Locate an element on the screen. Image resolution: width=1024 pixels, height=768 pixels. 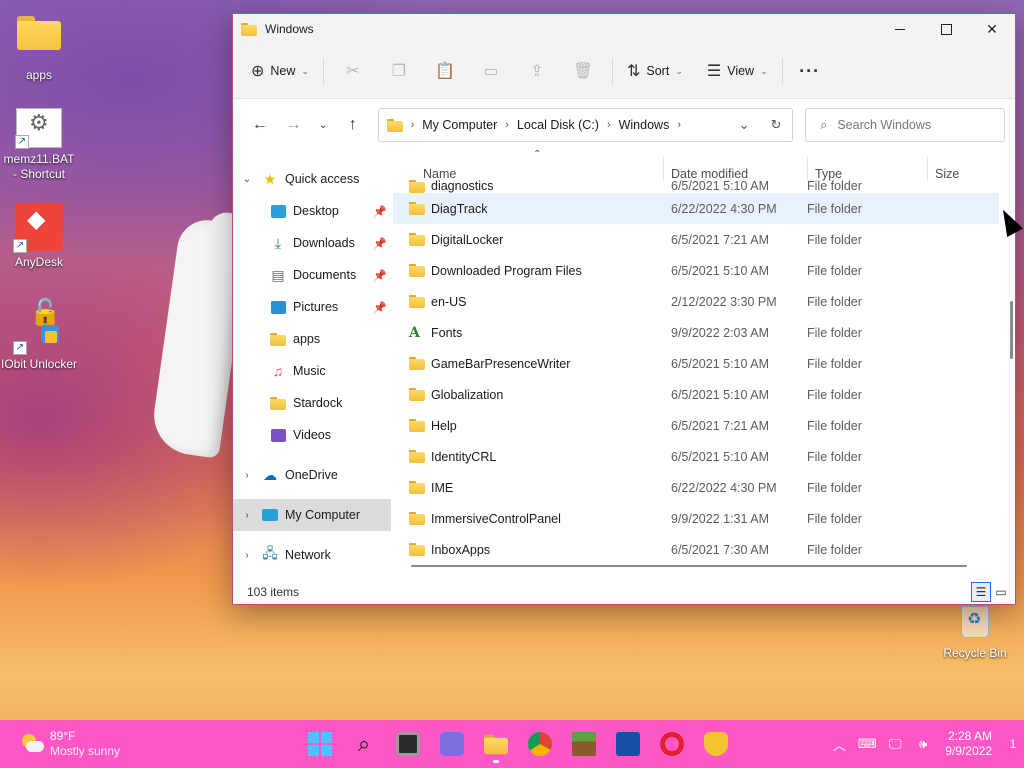
new-label: New is located at coordinates (283, 71).